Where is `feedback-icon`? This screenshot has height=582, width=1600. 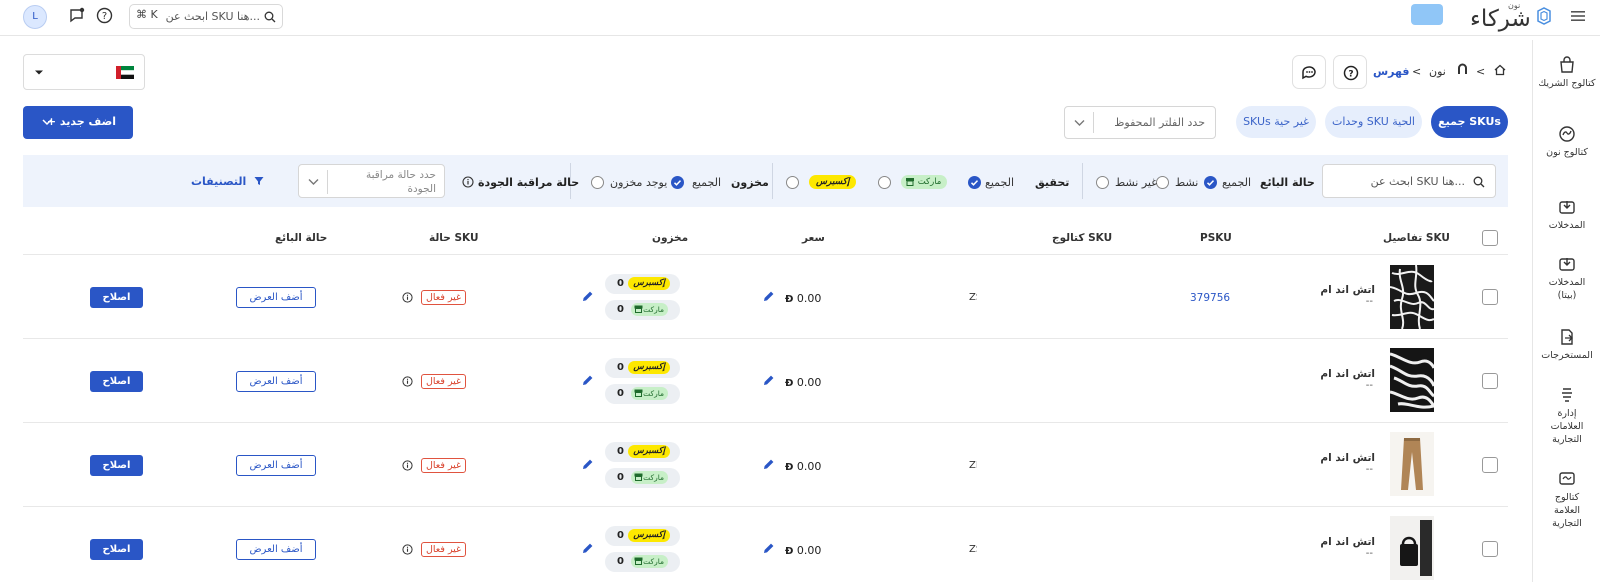 feedback-icon is located at coordinates (76, 15).